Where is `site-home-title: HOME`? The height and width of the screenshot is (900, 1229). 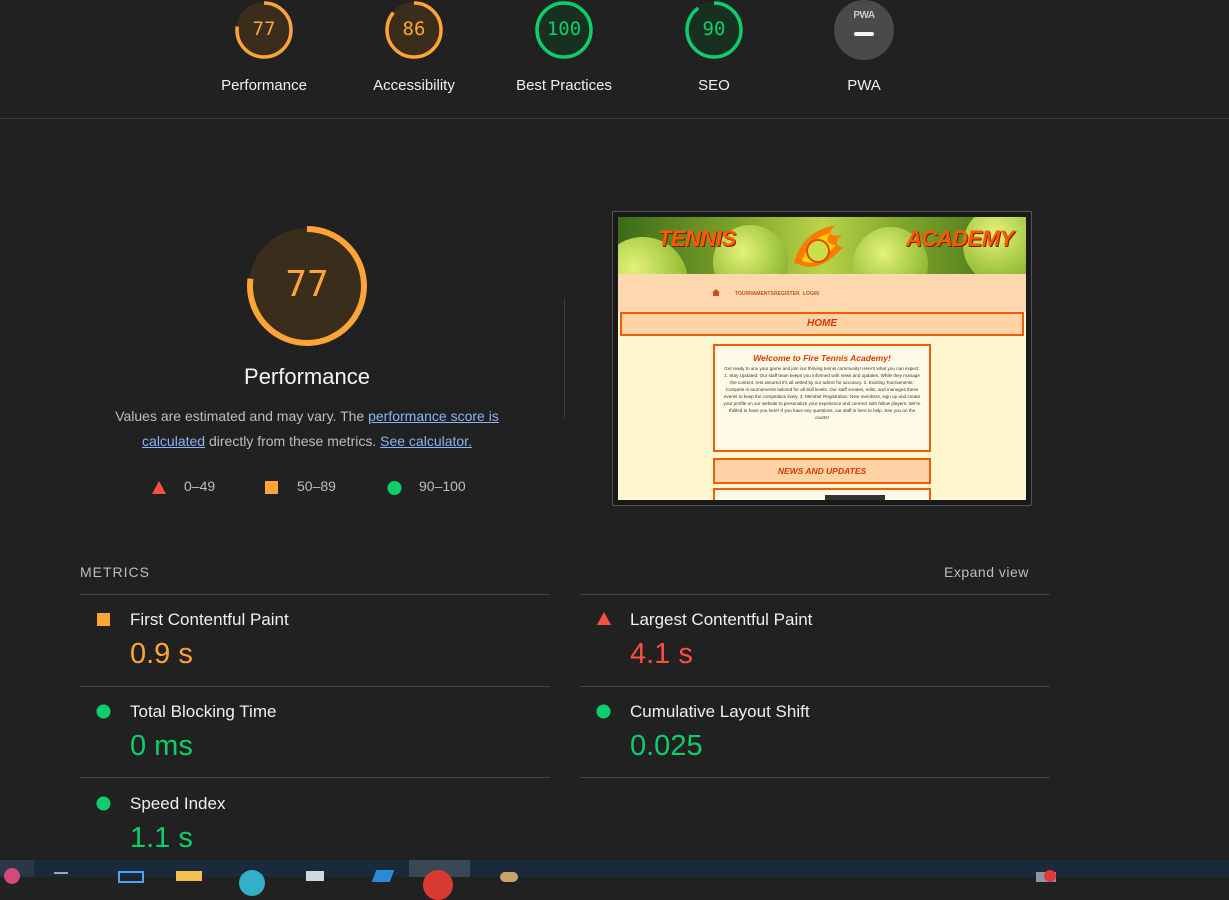 site-home-title: HOME is located at coordinates (822, 323).